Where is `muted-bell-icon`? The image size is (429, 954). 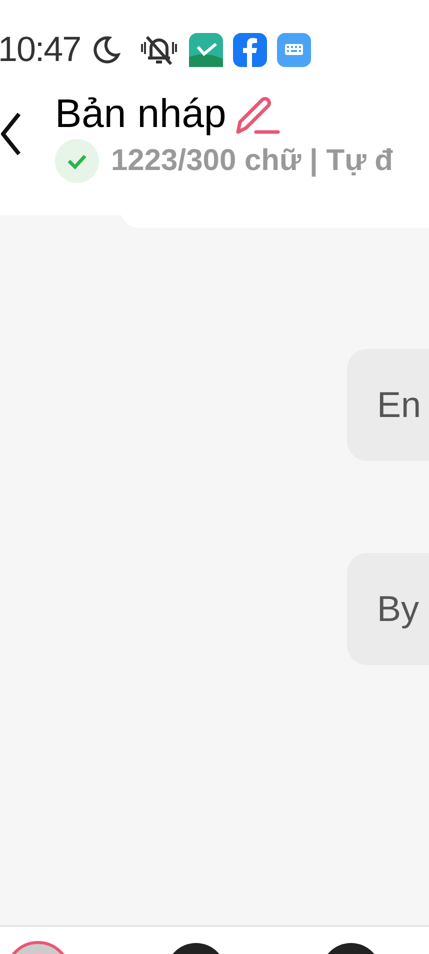
muted-bell-icon is located at coordinates (158, 50).